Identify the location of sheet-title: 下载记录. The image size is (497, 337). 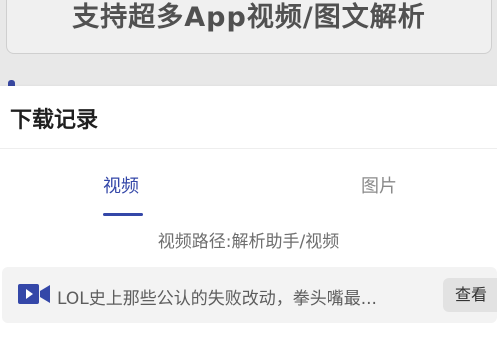
(54, 120).